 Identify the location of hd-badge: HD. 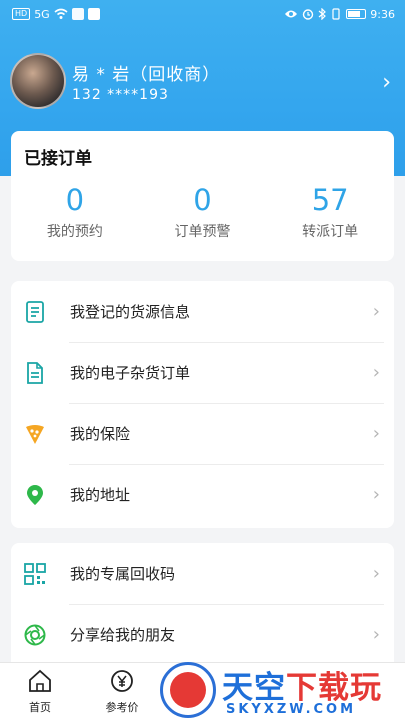
(21, 14).